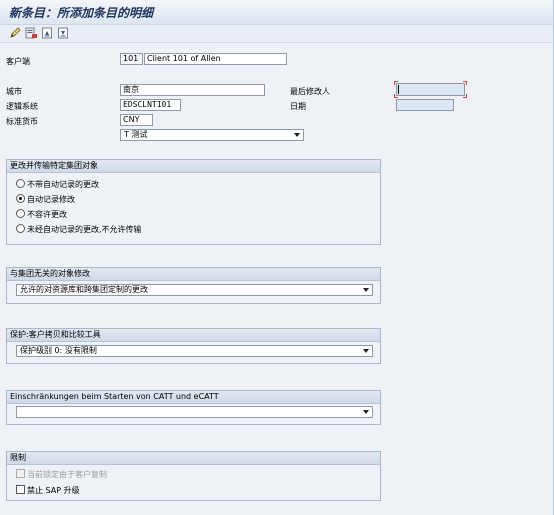 This screenshot has height=515, width=554. I want to click on first-entry-icon, so click(47, 33).